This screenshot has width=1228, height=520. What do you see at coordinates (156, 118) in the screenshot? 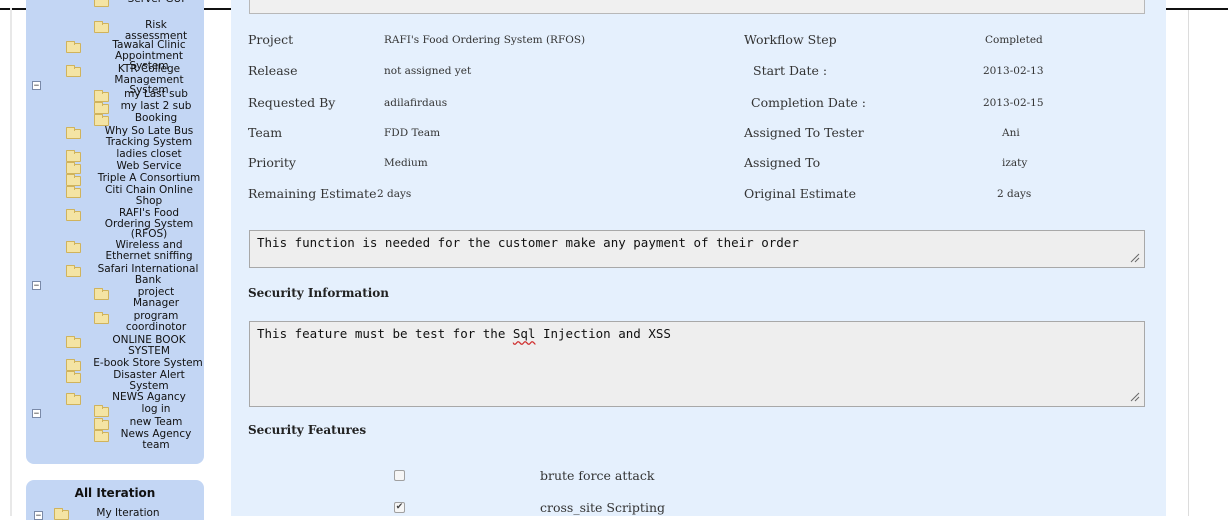
I see `tree-item-booking: Booking` at bounding box center [156, 118].